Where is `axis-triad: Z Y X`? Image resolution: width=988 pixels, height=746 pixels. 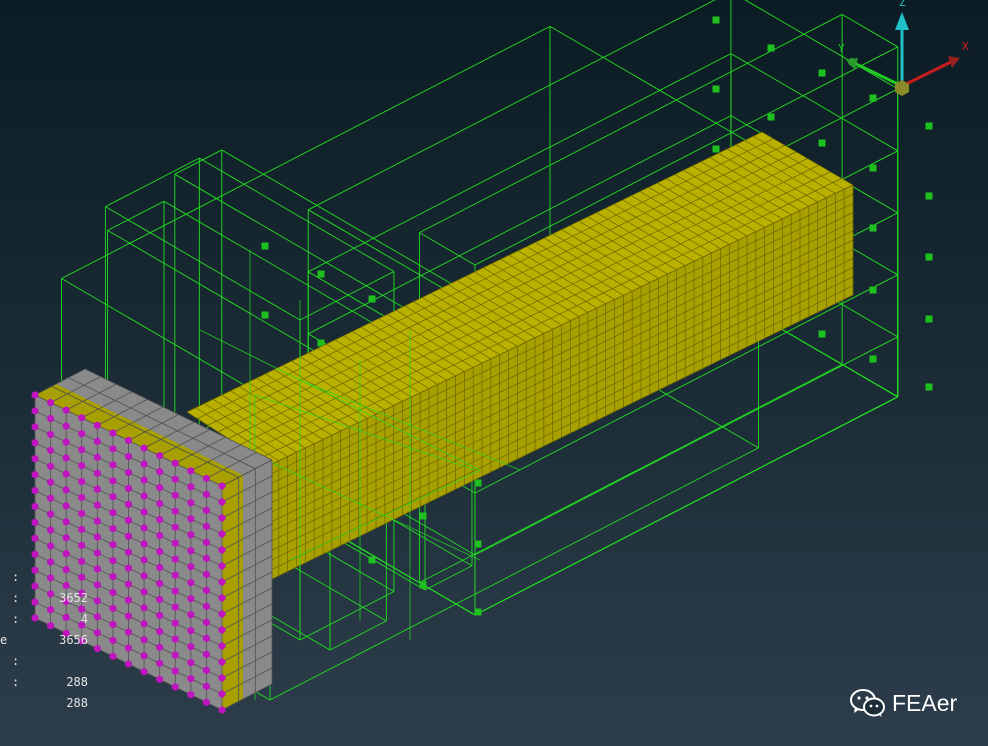 axis-triad: Z Y X is located at coordinates (903, 48).